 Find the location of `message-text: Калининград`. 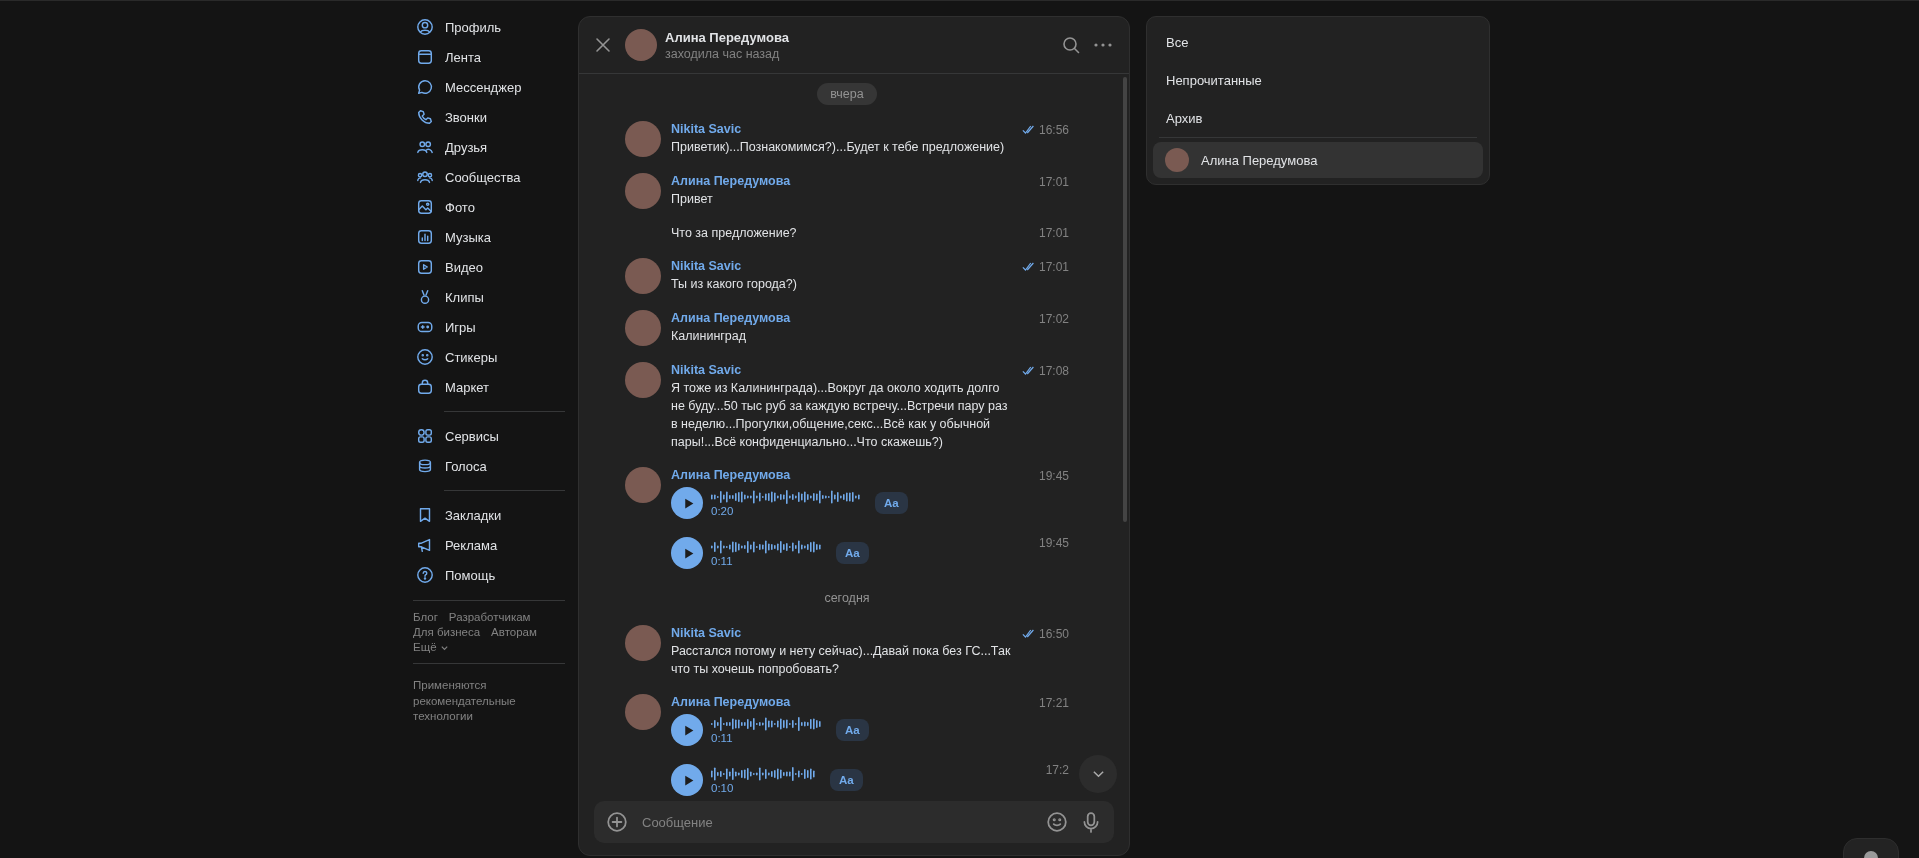

message-text: Калининград is located at coordinates (709, 336).